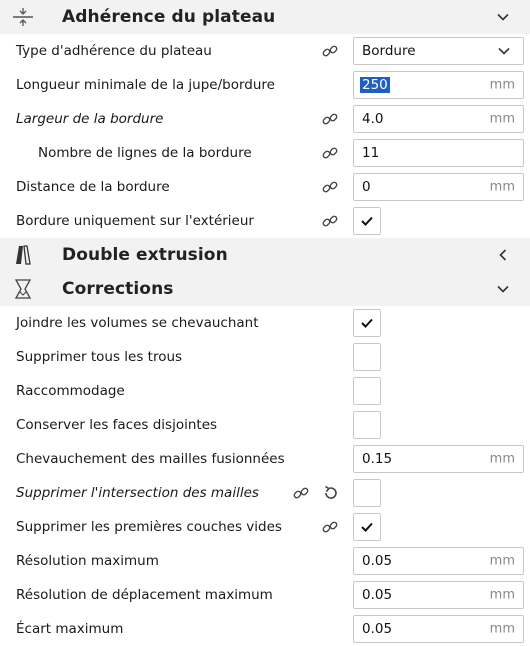  I want to click on setting-label: Type d'adhérence du plateau, so click(114, 51).